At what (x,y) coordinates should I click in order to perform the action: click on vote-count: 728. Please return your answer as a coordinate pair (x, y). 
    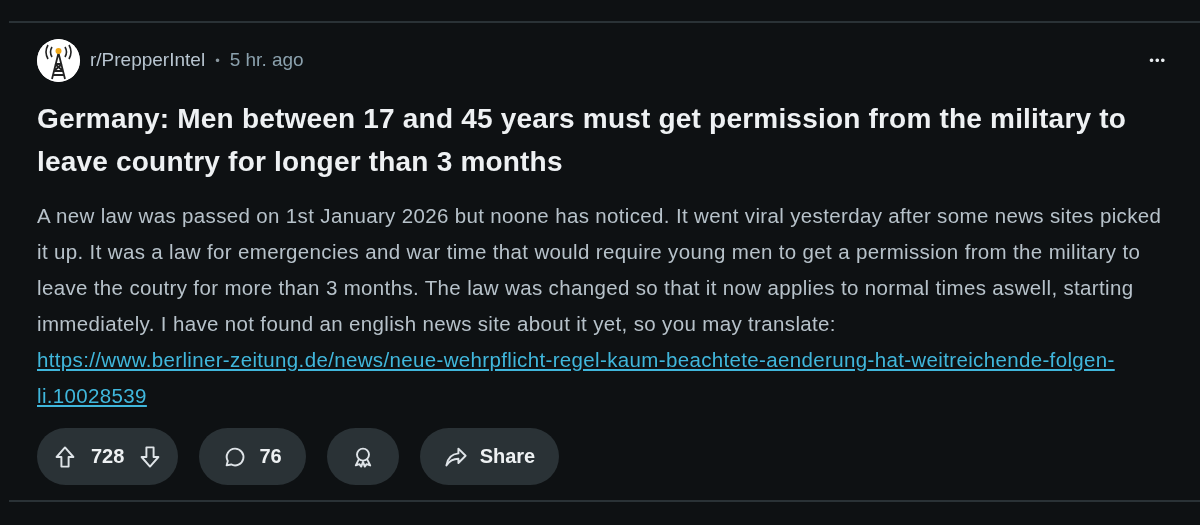
    Looking at the image, I should click on (108, 456).